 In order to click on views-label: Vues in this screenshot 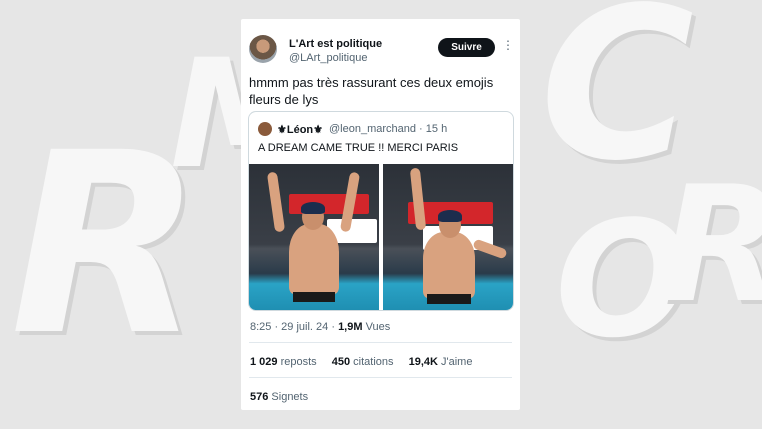, I will do `click(376, 327)`.